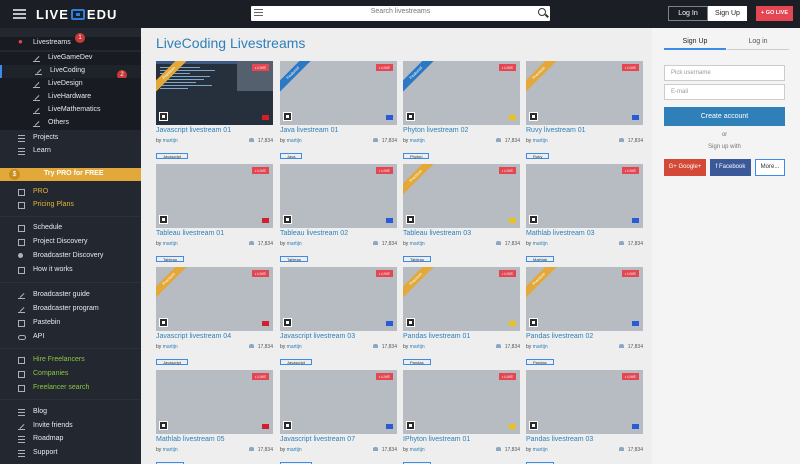  Describe the element at coordinates (70, 270) in the screenshot. I see `sidebar-item-how-it-works: How it works` at that location.